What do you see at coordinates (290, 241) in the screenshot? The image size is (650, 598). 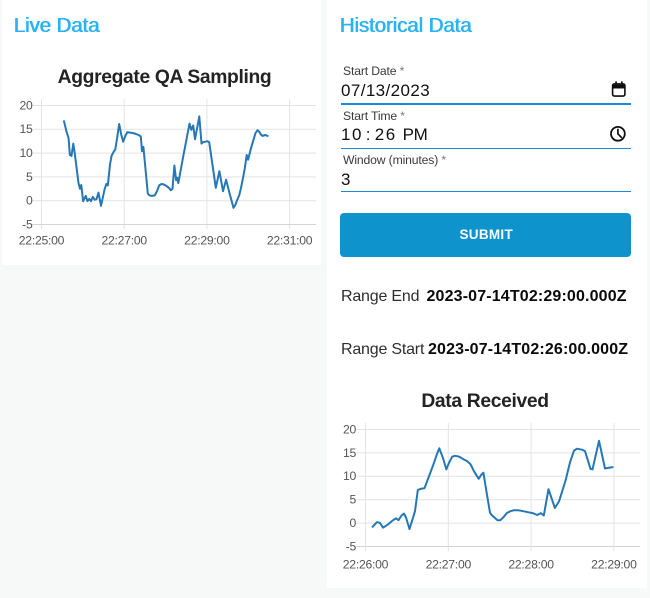 I see `svg-text: 22:31:00` at bounding box center [290, 241].